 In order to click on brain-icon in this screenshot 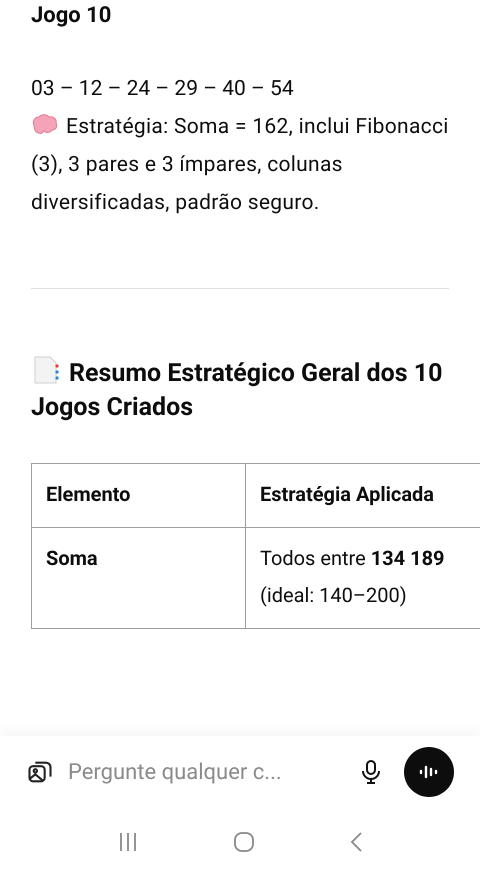, I will do `click(45, 125)`.